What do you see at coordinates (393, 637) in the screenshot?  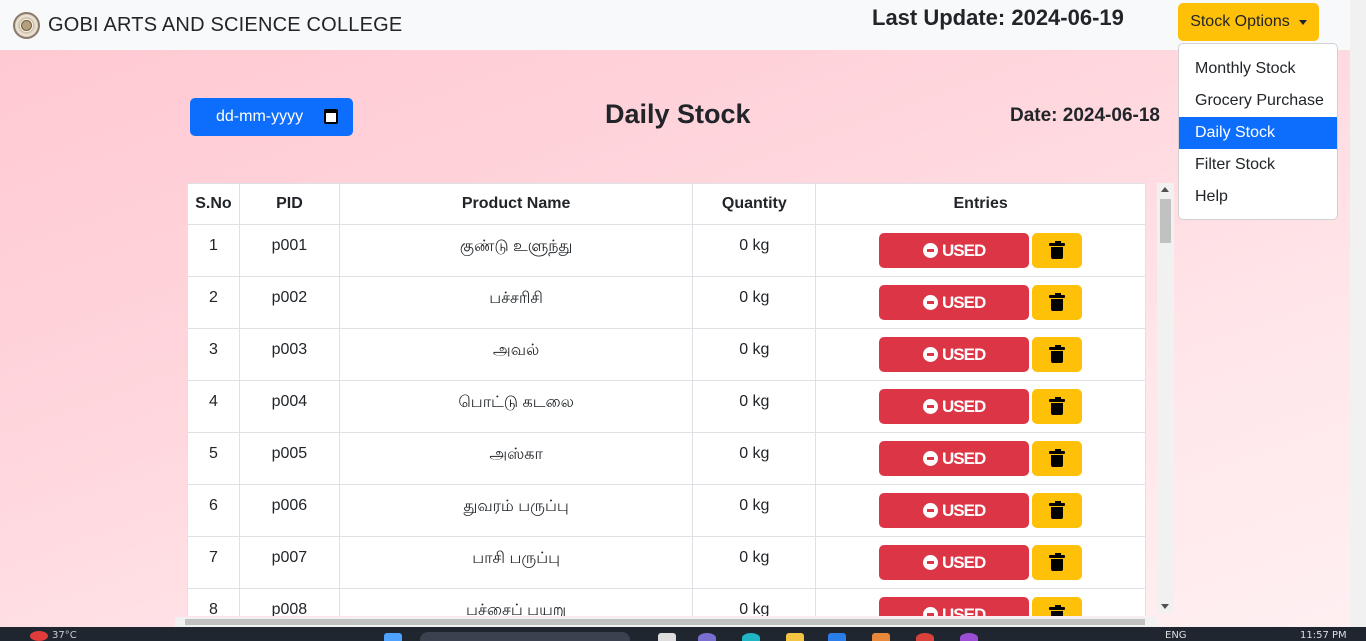 I see `windows-start-icon` at bounding box center [393, 637].